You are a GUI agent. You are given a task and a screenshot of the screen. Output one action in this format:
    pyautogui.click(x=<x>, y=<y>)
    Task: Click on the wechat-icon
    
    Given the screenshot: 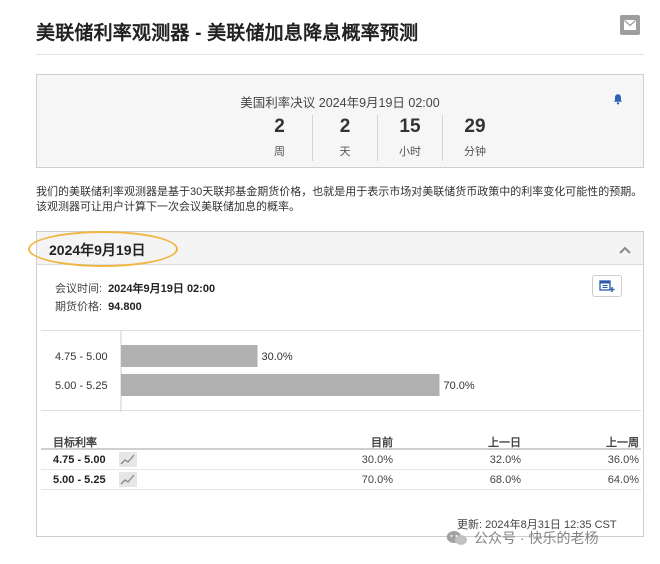 What is the action you would take?
    pyautogui.click(x=456, y=538)
    